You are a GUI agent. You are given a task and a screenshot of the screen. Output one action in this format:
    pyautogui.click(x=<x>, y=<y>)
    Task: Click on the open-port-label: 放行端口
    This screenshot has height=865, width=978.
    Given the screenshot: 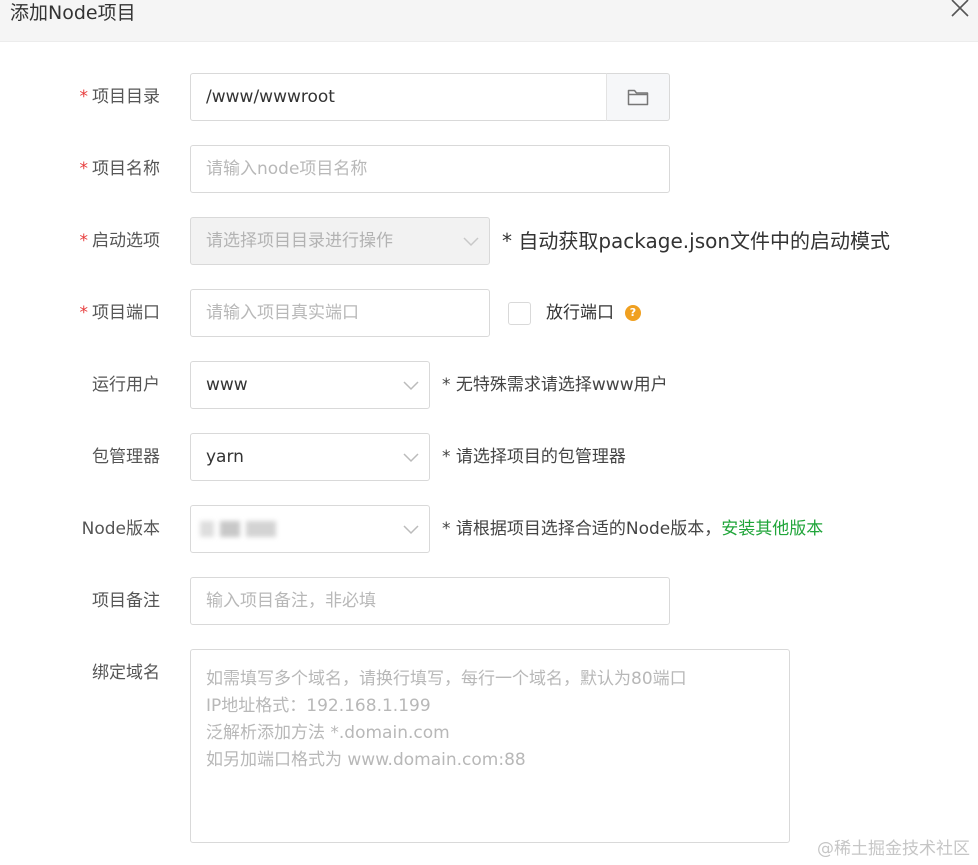 What is the action you would take?
    pyautogui.click(x=580, y=313)
    